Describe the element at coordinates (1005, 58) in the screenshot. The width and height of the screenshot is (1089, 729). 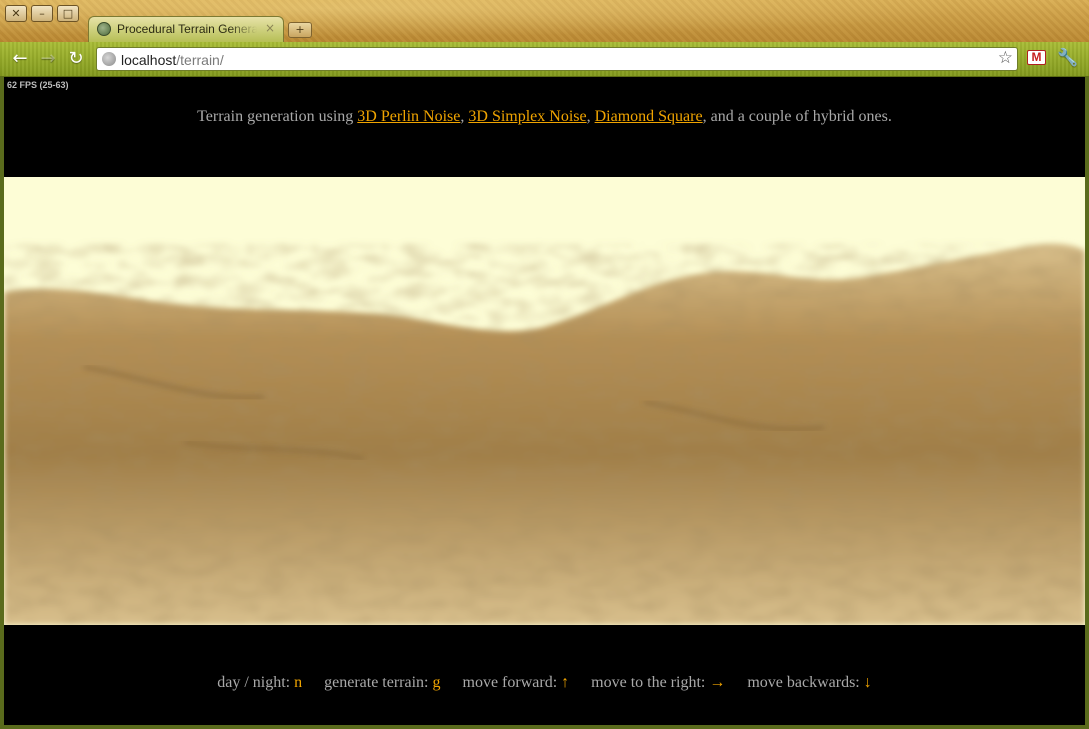
I see `star-icon: ☆` at that location.